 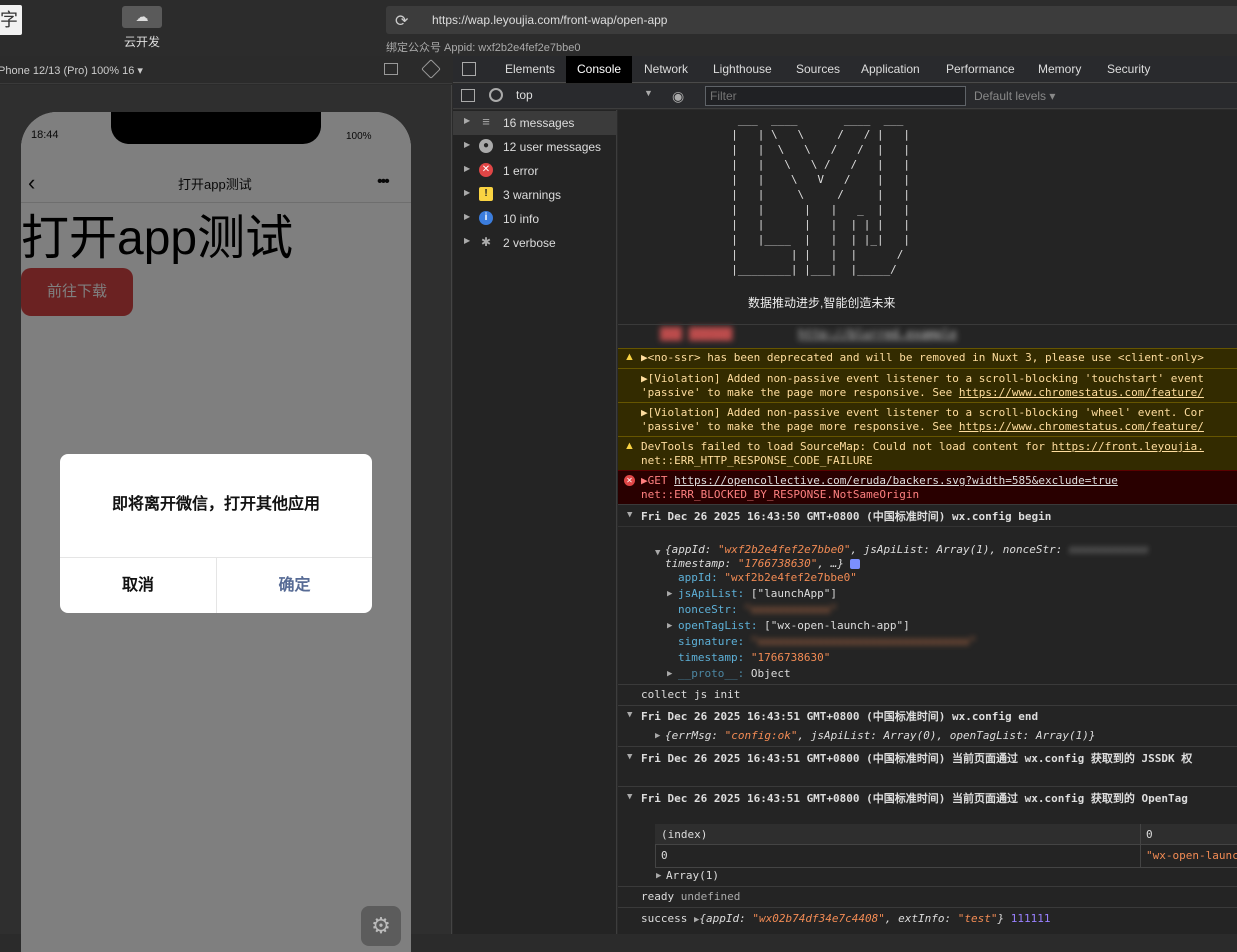 I want to click on sidebar-item-label: 1 error, so click(x=521, y=171).